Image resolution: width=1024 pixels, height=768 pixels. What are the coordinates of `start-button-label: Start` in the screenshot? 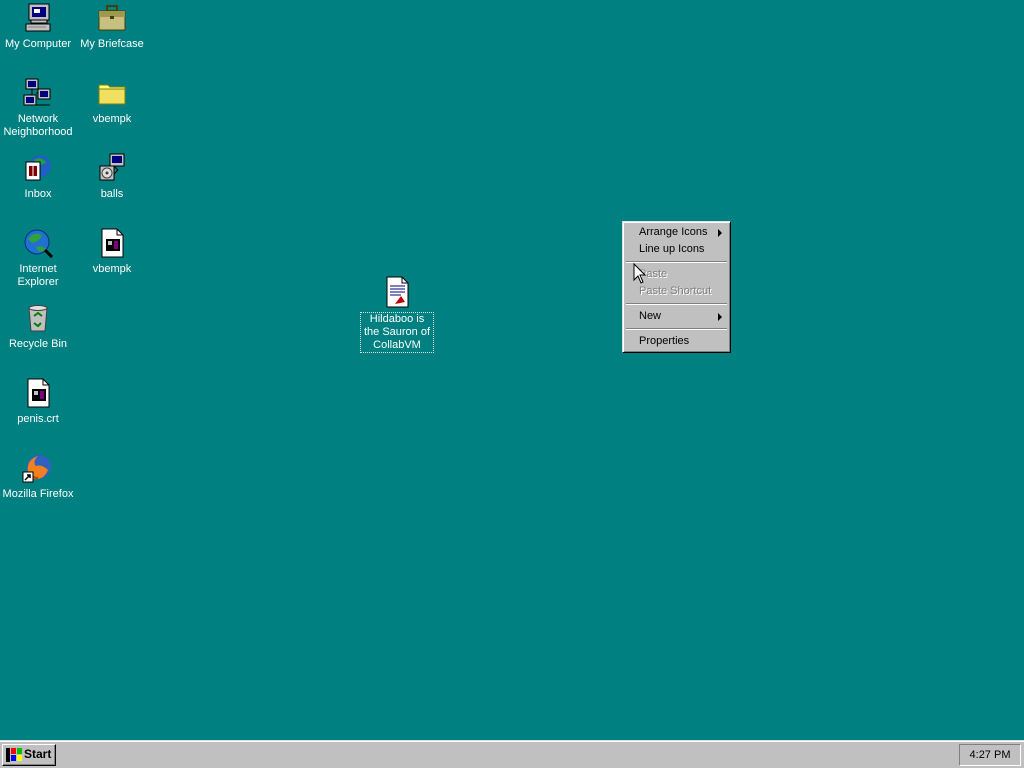 It's located at (38, 754).